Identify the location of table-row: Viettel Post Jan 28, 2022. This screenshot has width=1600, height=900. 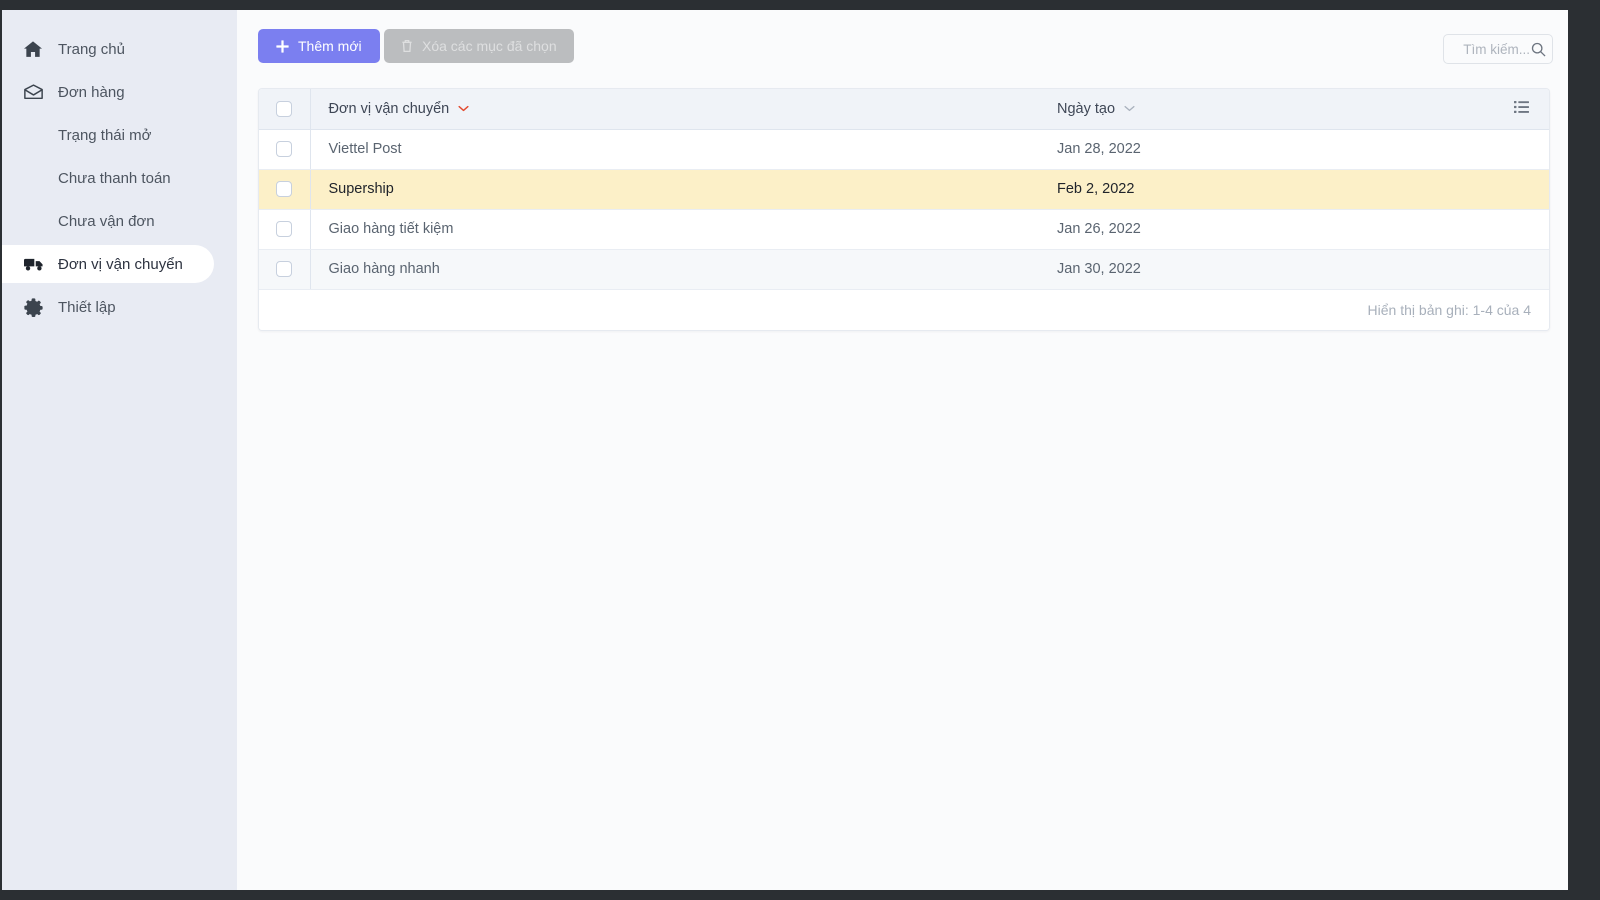
(904, 149).